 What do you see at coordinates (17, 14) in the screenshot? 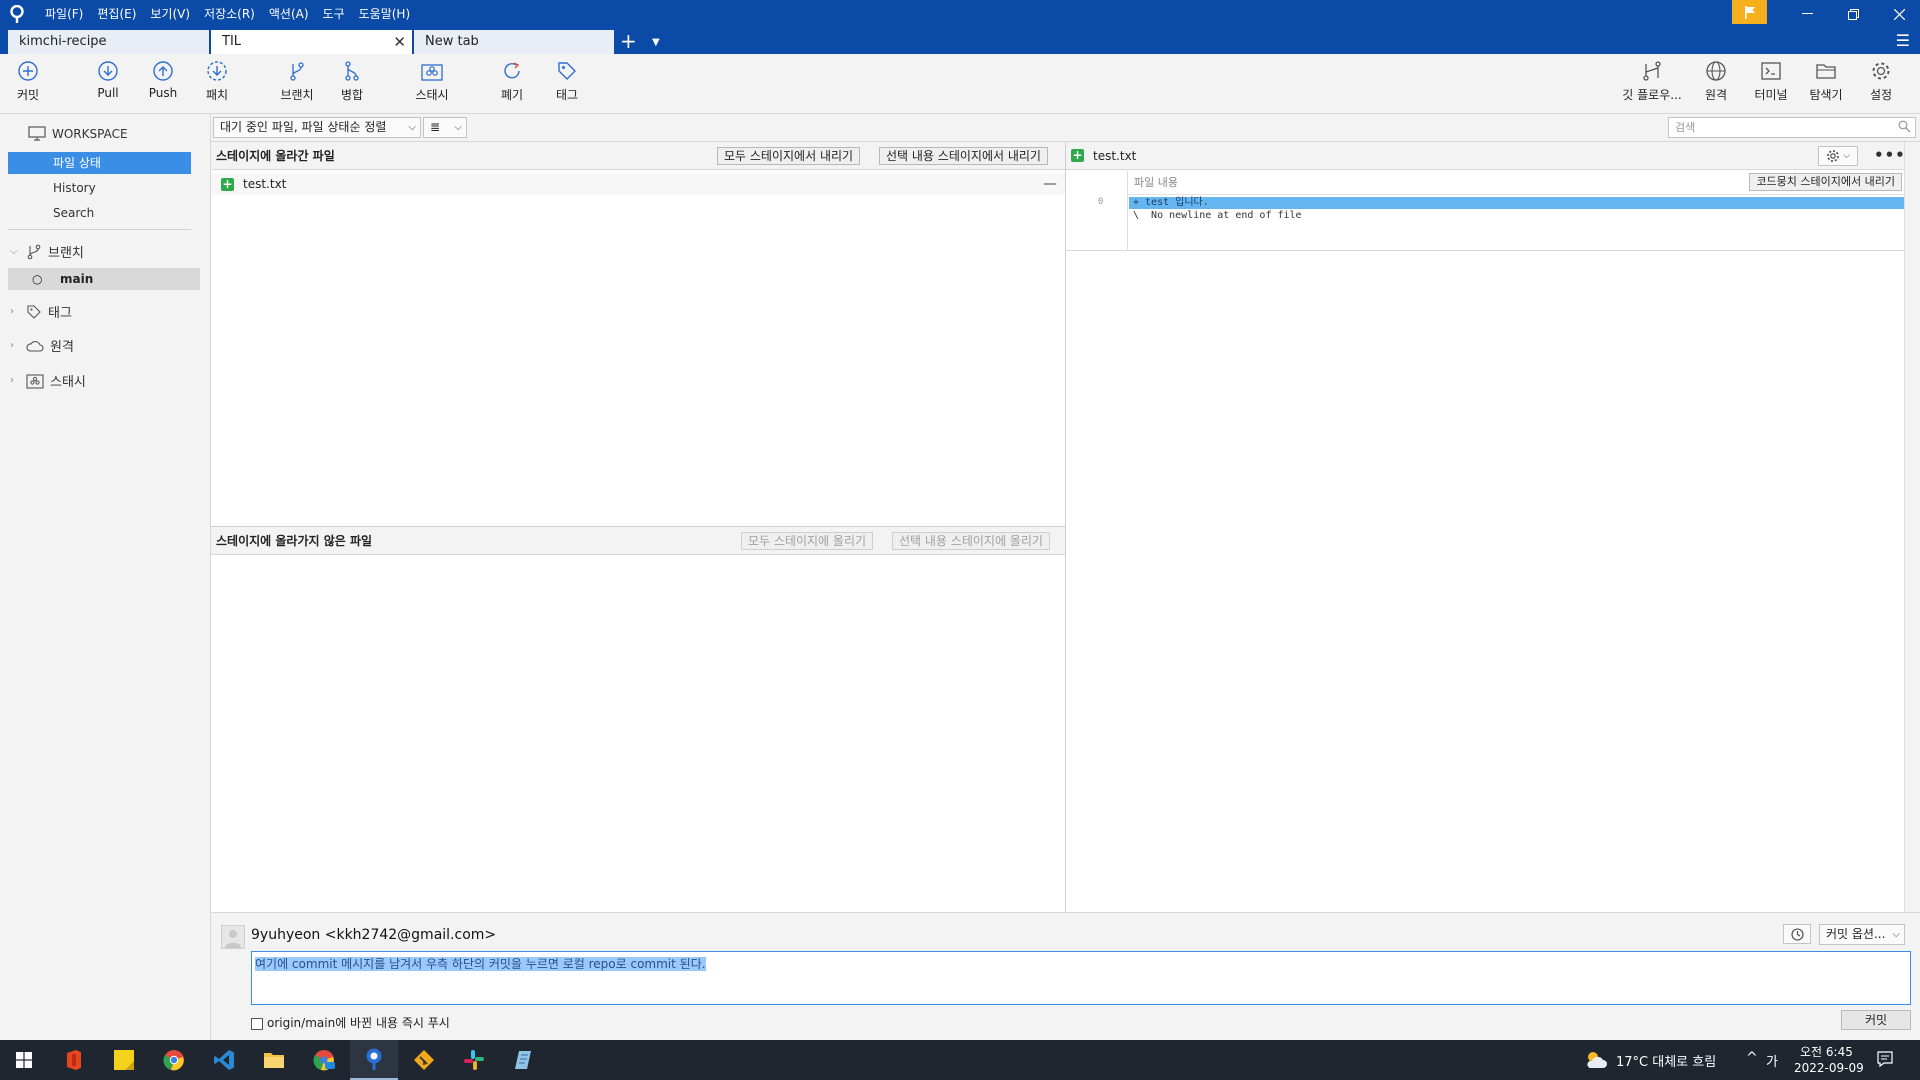
I see `sourcetree-logo-icon` at bounding box center [17, 14].